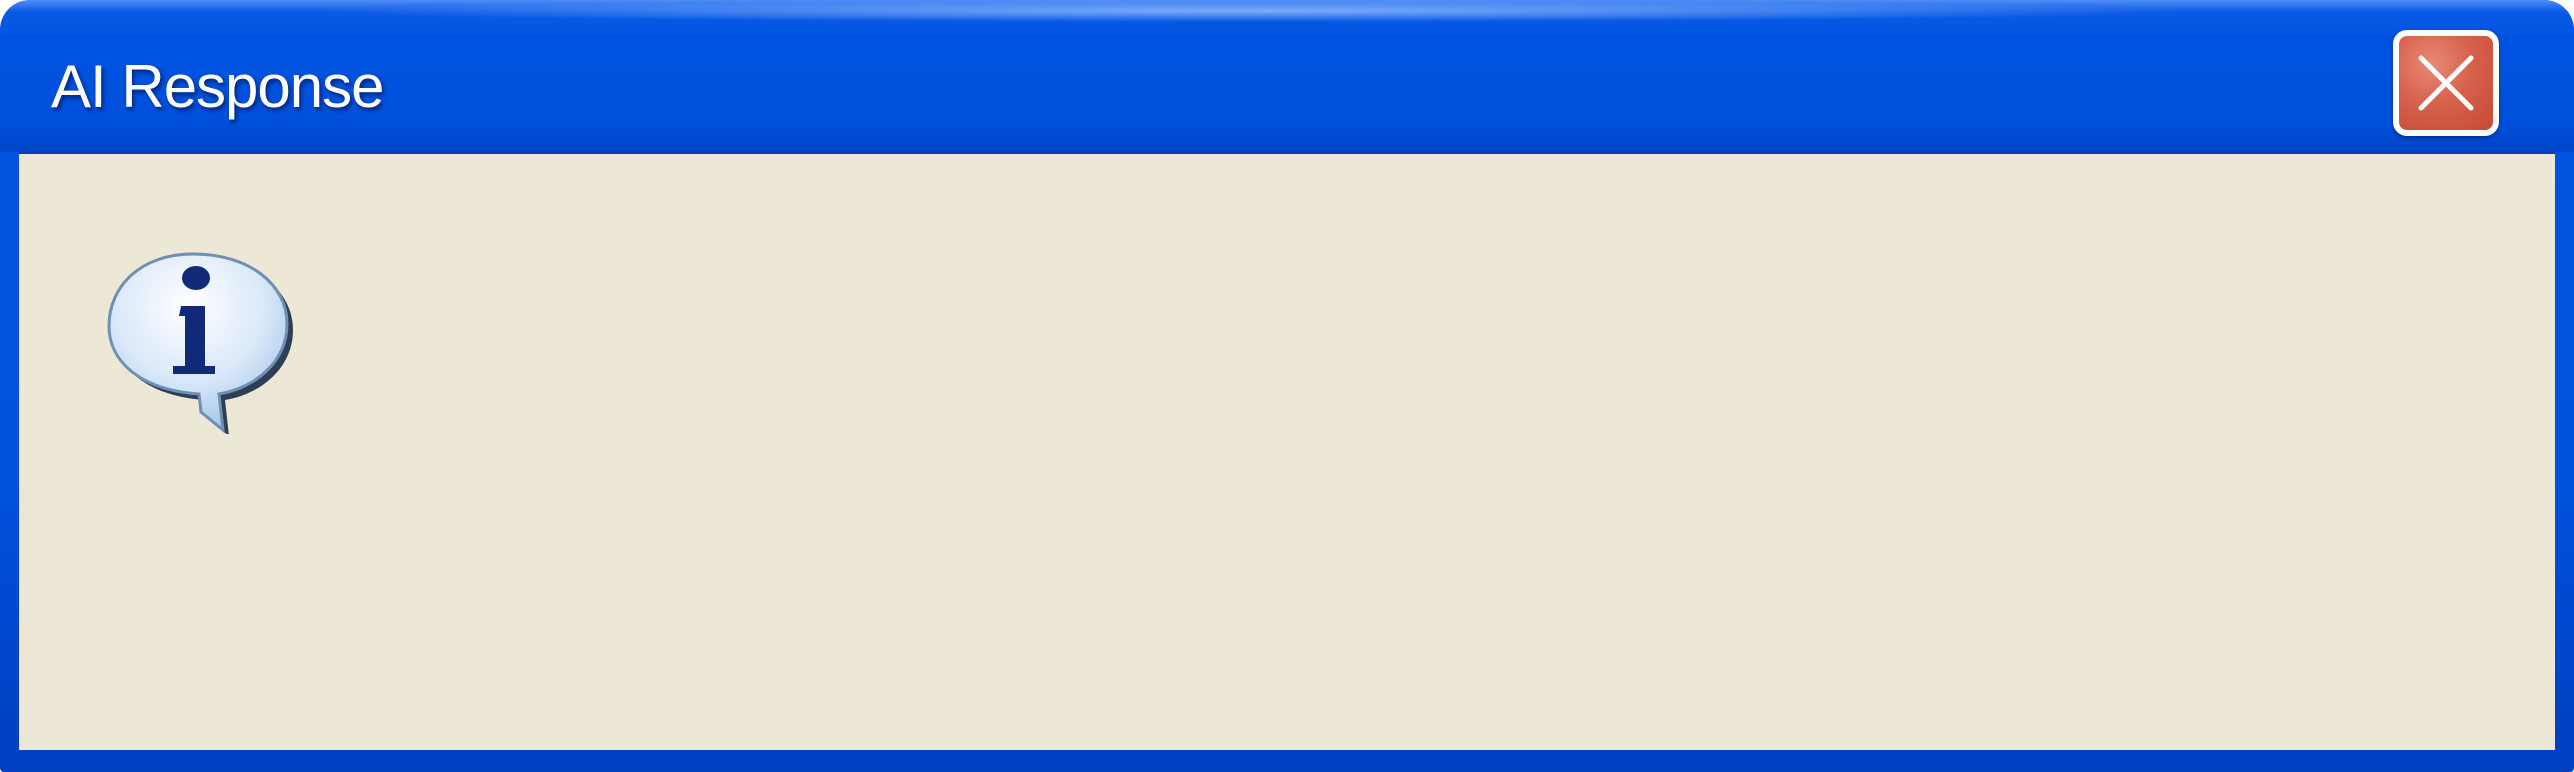 This screenshot has width=2574, height=772. Describe the element at coordinates (200, 343) in the screenshot. I see `info-icon` at that location.